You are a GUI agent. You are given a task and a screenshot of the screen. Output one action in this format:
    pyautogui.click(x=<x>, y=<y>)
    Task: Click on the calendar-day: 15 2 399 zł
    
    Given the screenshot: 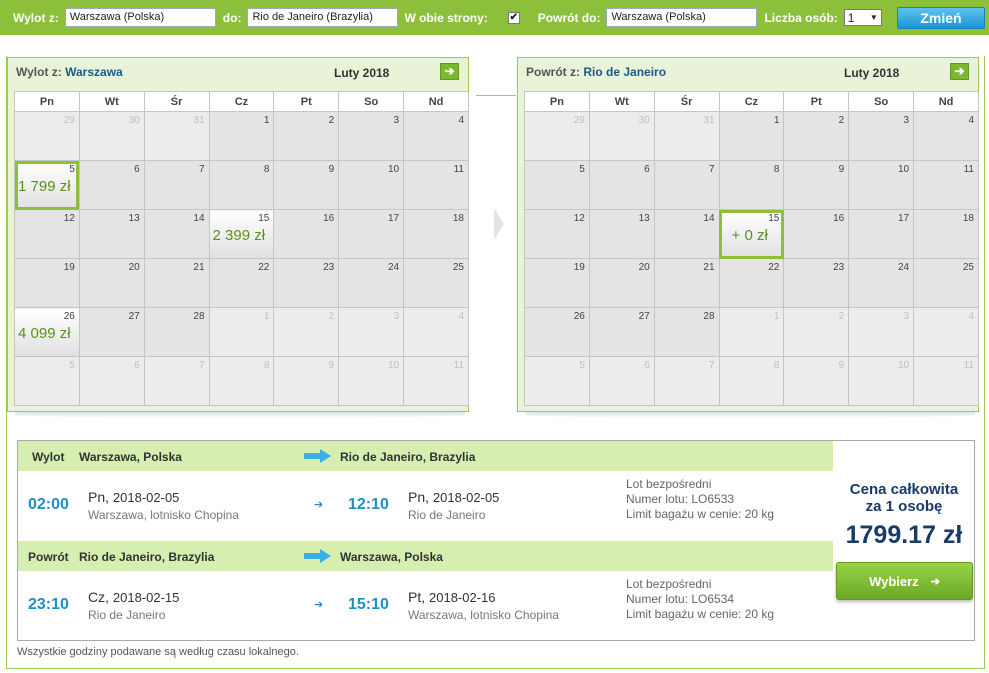 What is the action you would take?
    pyautogui.click(x=241, y=234)
    